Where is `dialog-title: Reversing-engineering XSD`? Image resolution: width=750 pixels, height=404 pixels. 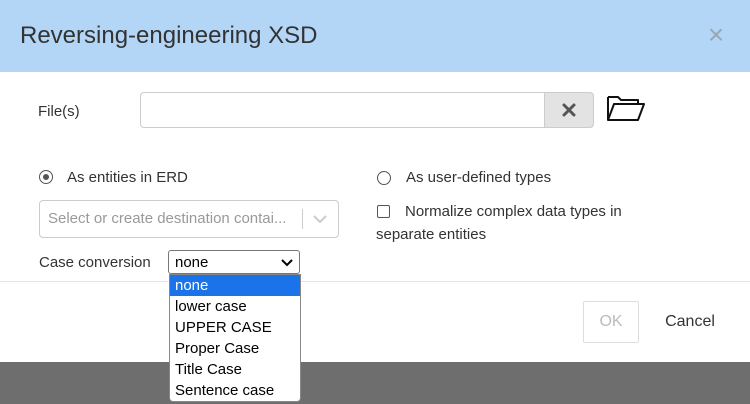
dialog-title: Reversing-engineering XSD is located at coordinates (169, 35).